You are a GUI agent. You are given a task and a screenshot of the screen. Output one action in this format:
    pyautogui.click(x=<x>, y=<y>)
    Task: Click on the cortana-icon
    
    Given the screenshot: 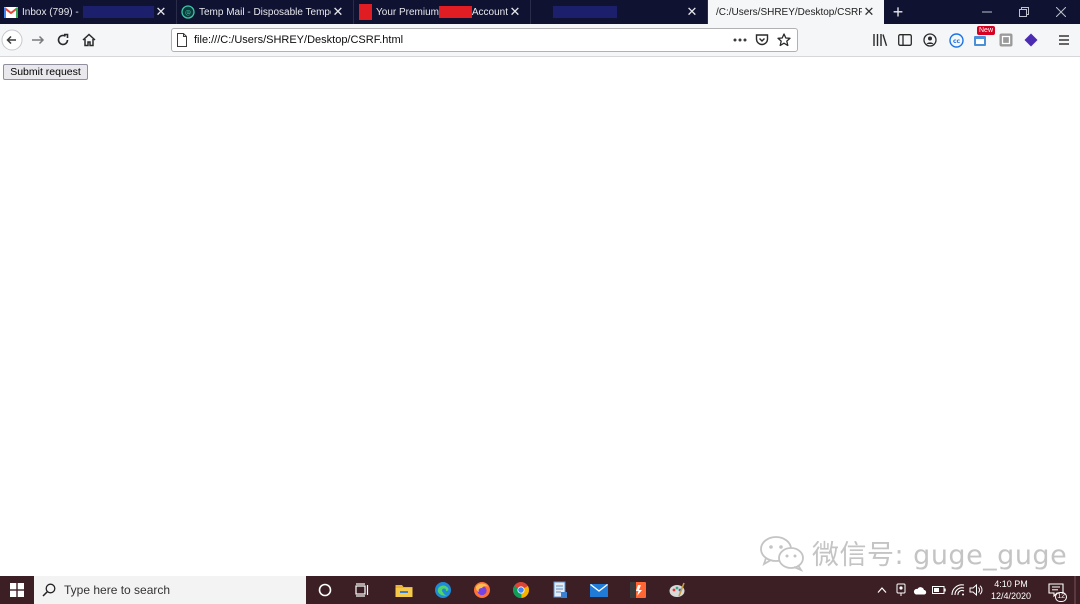 What is the action you would take?
    pyautogui.click(x=325, y=590)
    